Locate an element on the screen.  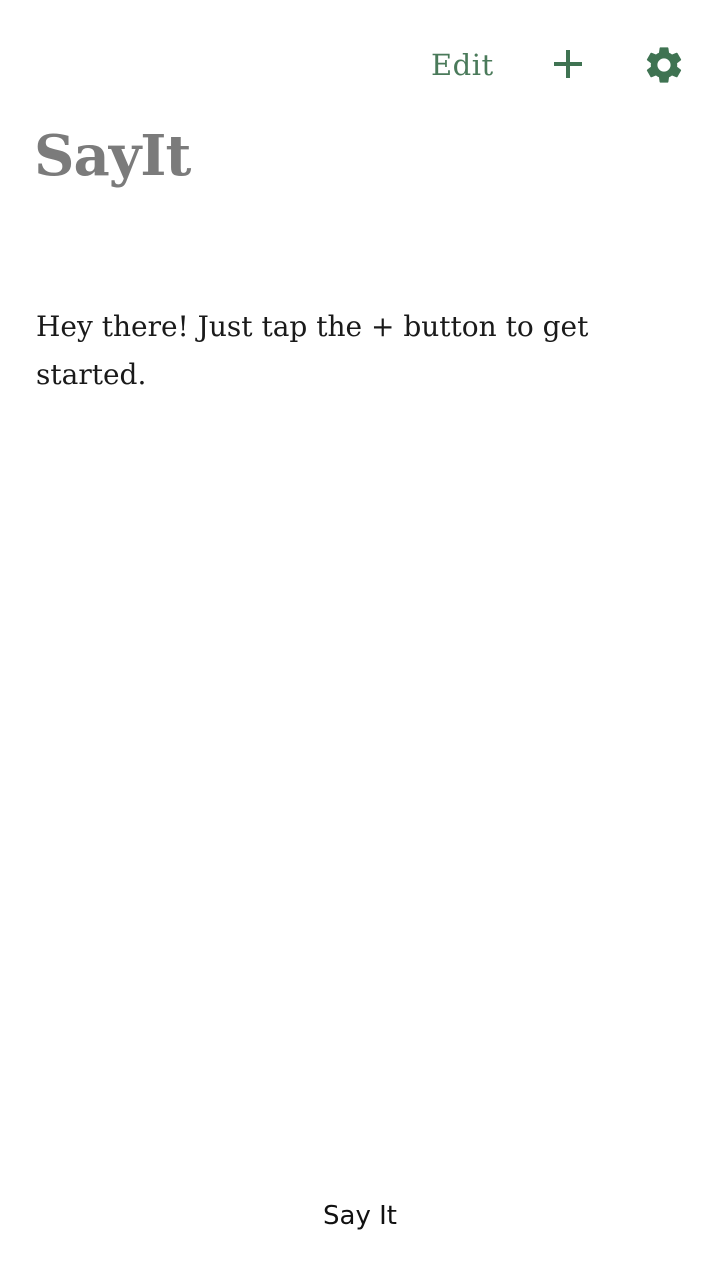
add-button is located at coordinates (568, 64).